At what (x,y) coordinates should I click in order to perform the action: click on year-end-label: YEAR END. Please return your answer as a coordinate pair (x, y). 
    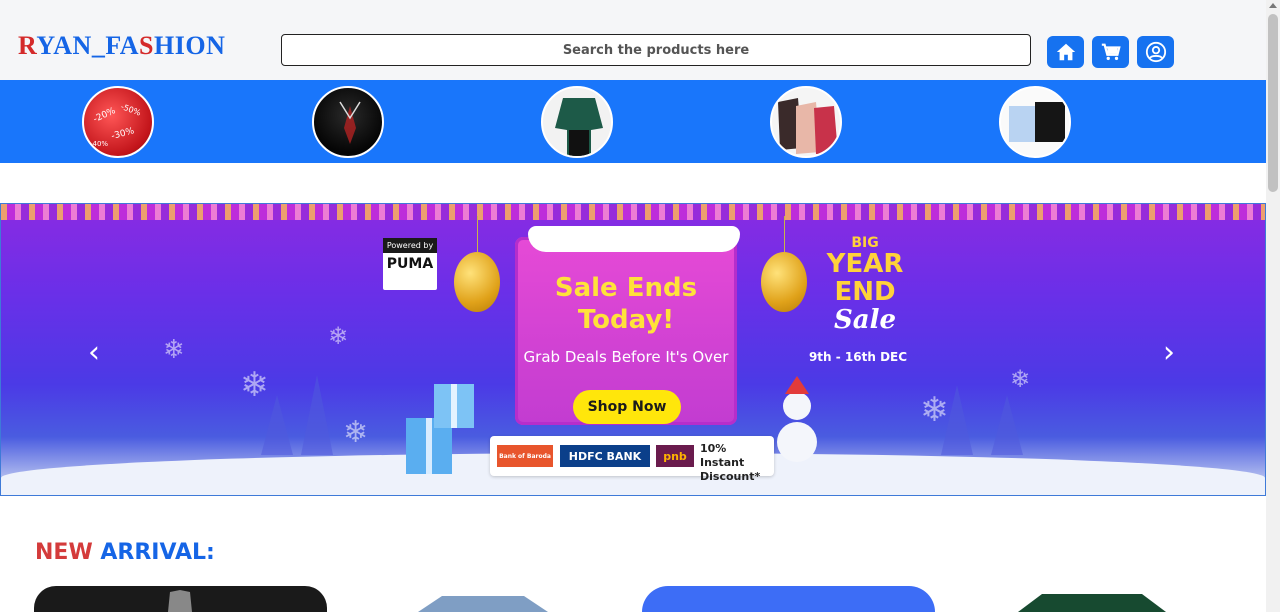
    Looking at the image, I should click on (865, 278).